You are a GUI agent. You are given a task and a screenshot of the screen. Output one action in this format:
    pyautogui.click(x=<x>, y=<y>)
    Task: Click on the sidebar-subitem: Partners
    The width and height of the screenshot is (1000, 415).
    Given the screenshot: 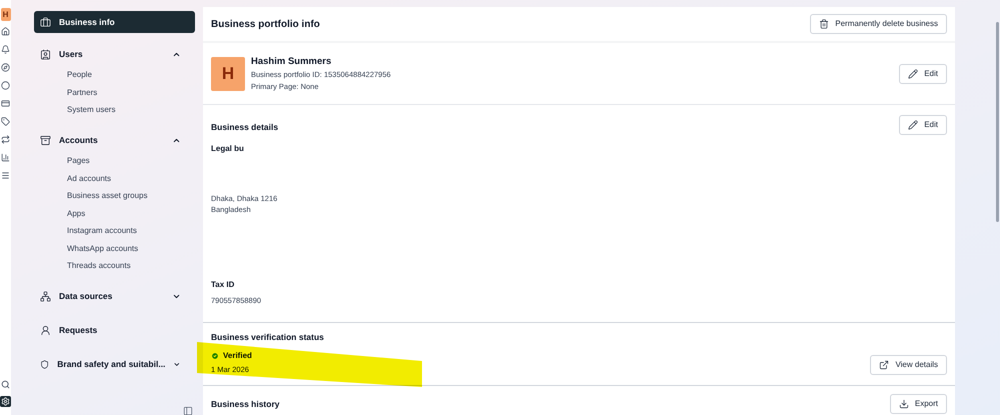 What is the action you would take?
    pyautogui.click(x=131, y=93)
    